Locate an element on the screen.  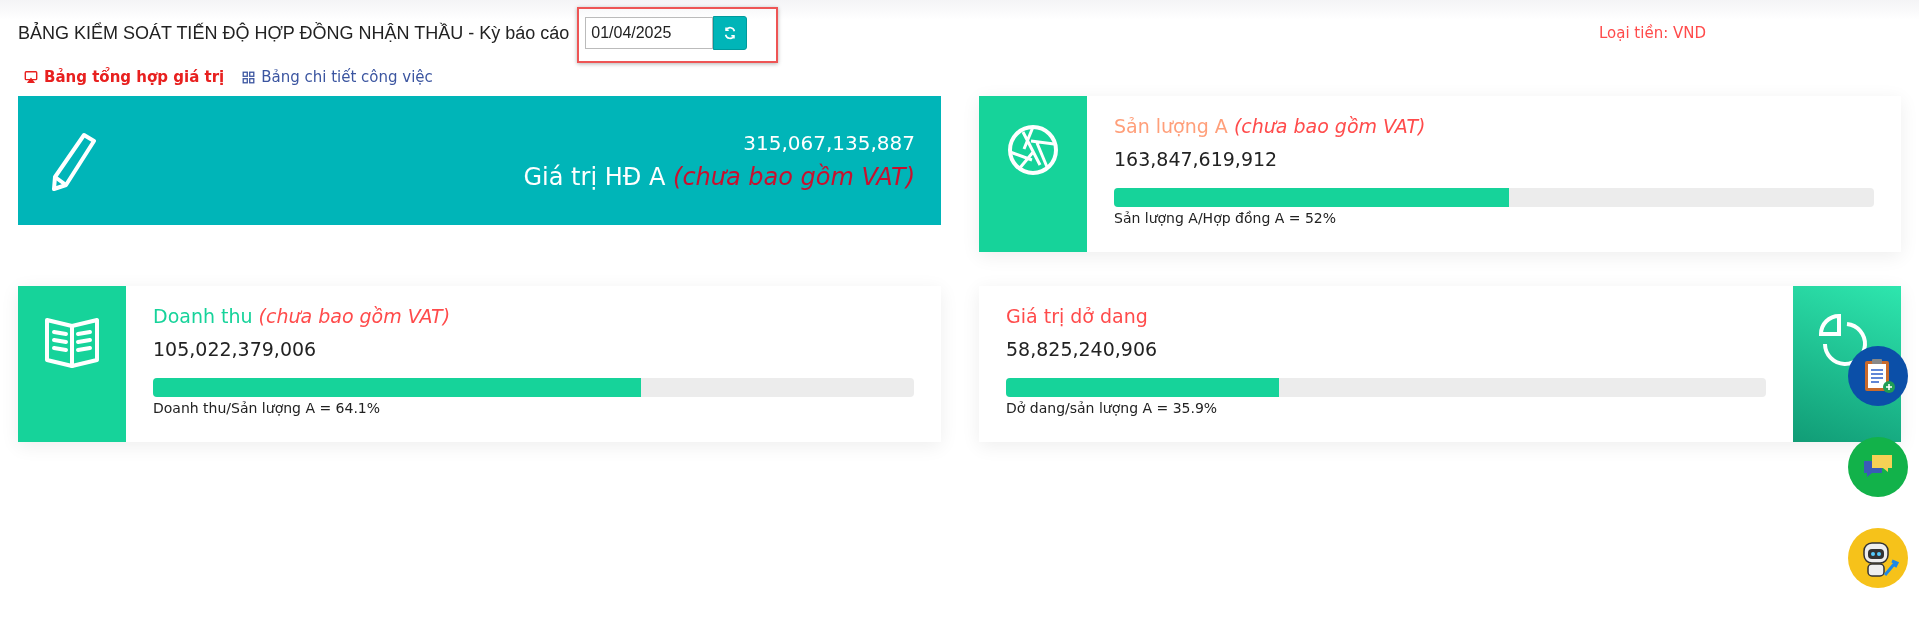
card-title: Giá trị dở dang is located at coordinates (1077, 316).